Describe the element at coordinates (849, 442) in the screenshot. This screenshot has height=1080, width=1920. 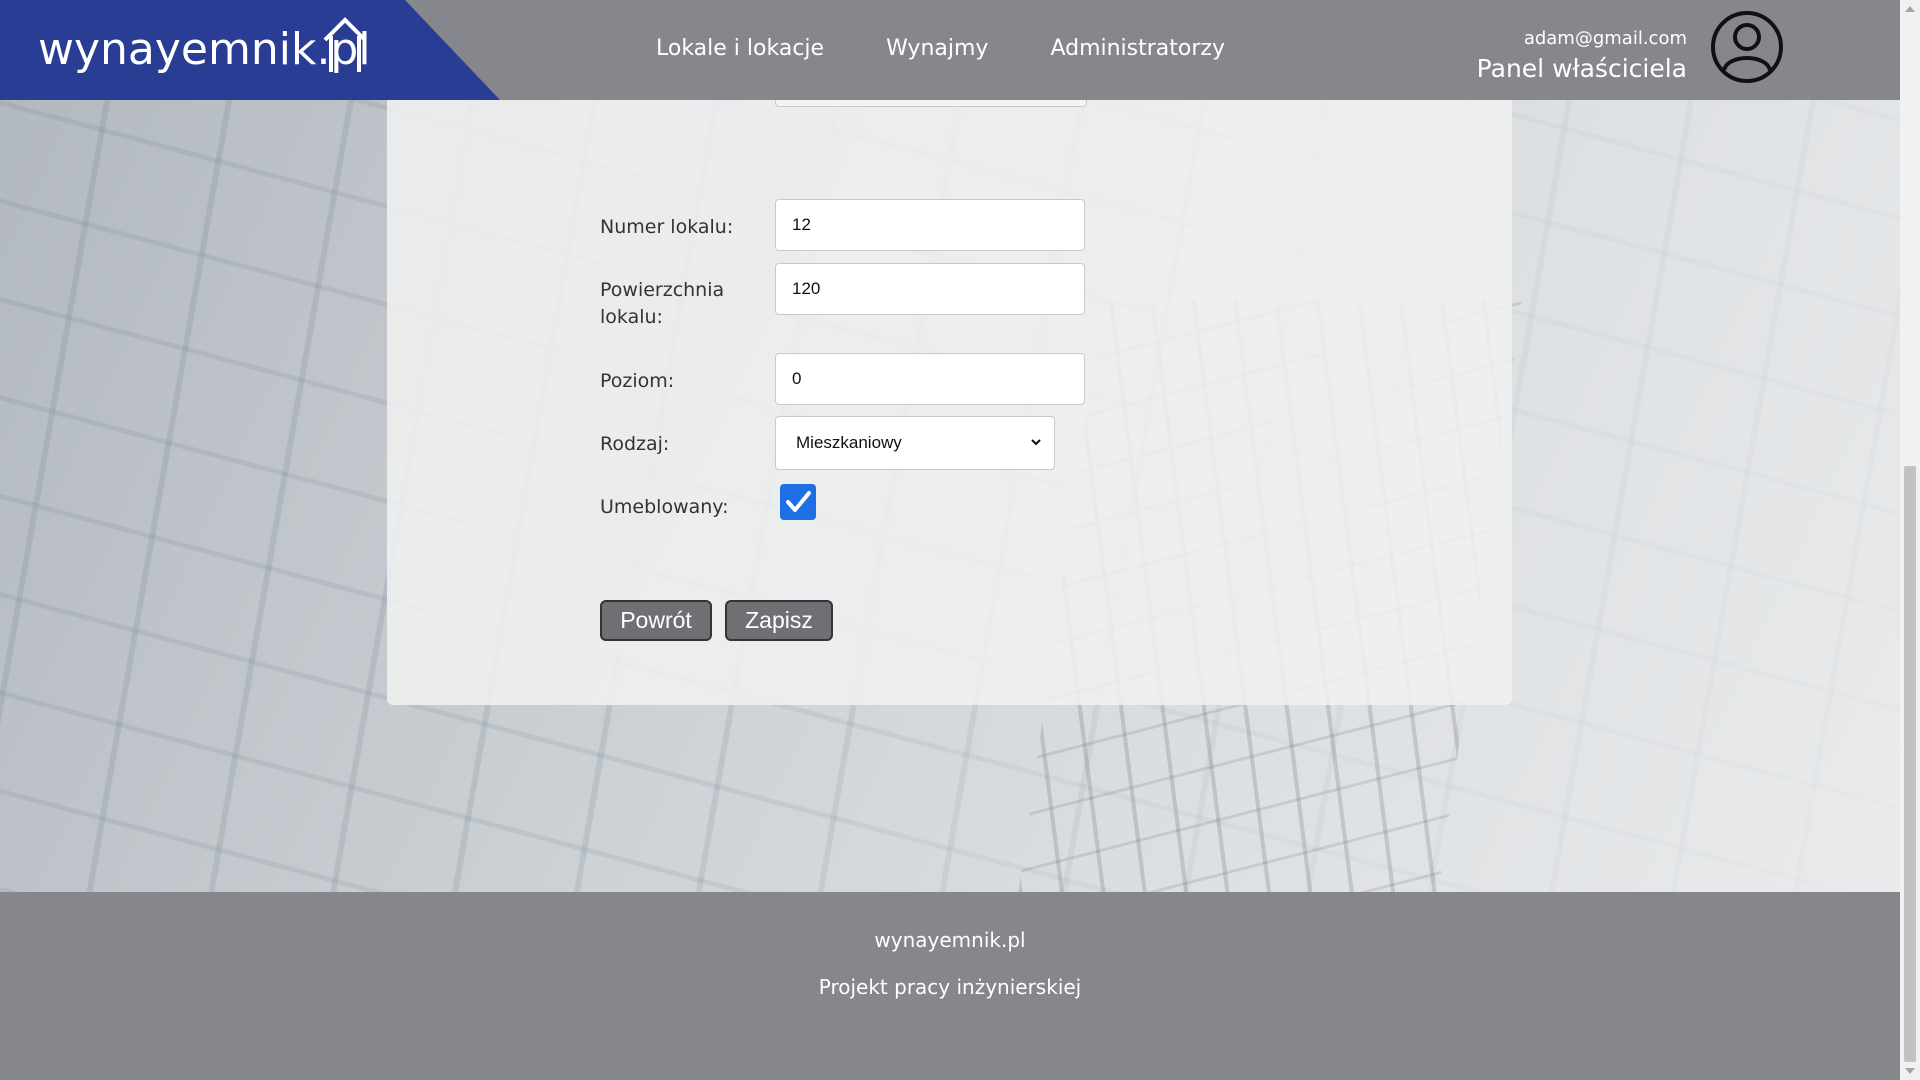
I see `rodzaj-selected-value: Mieszkaniowy` at that location.